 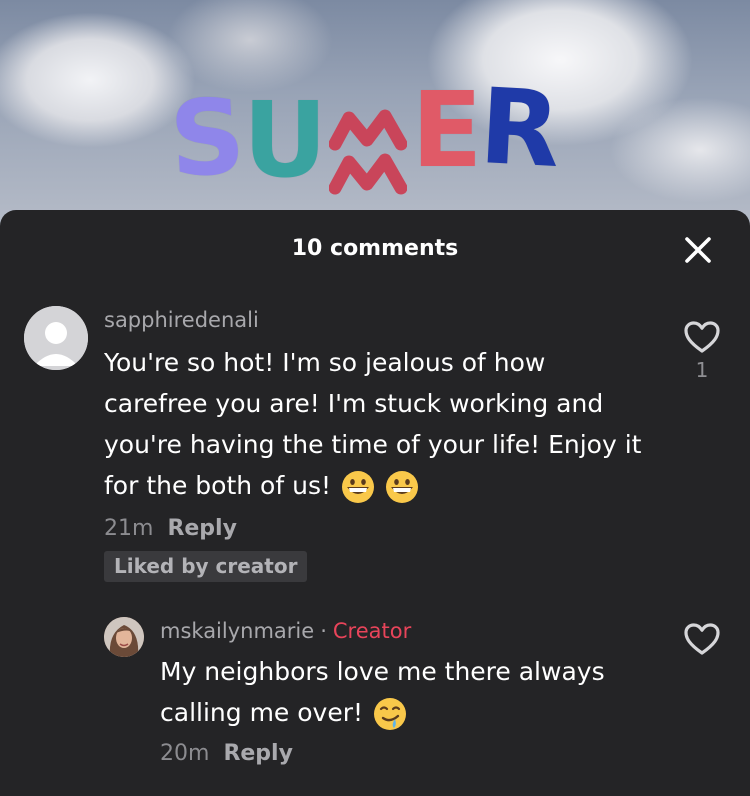 I want to click on drooling-face-emoji-icon, so click(x=389, y=714).